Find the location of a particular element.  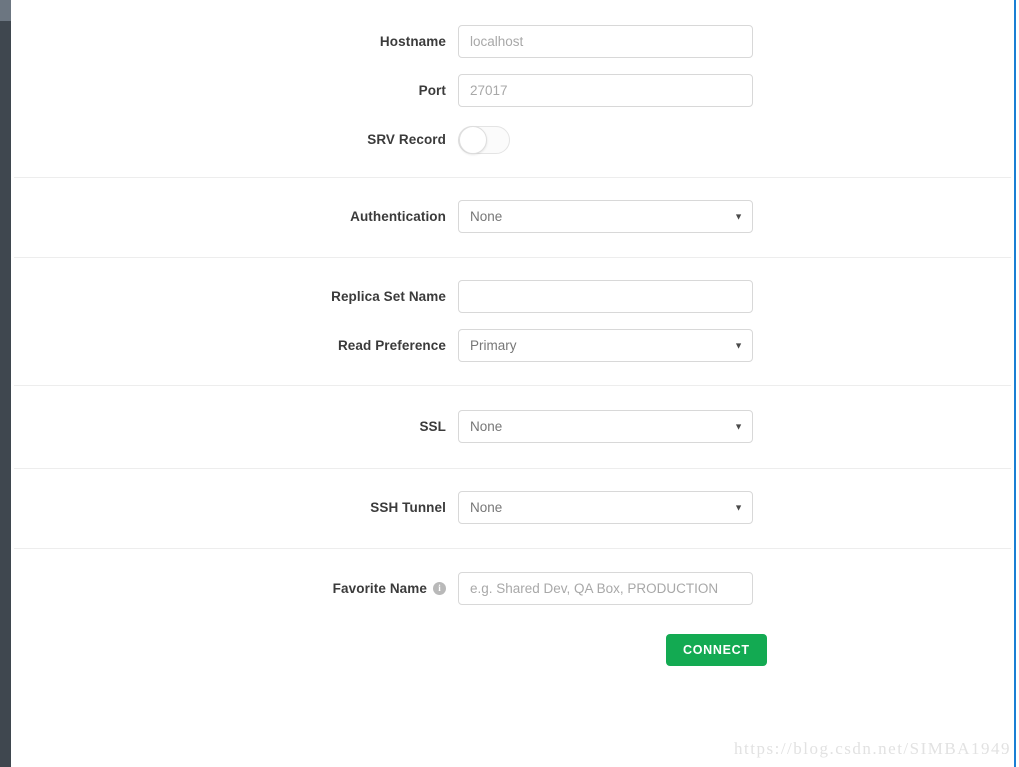

section-ssl: SSL None ▼ is located at coordinates (512, 427).